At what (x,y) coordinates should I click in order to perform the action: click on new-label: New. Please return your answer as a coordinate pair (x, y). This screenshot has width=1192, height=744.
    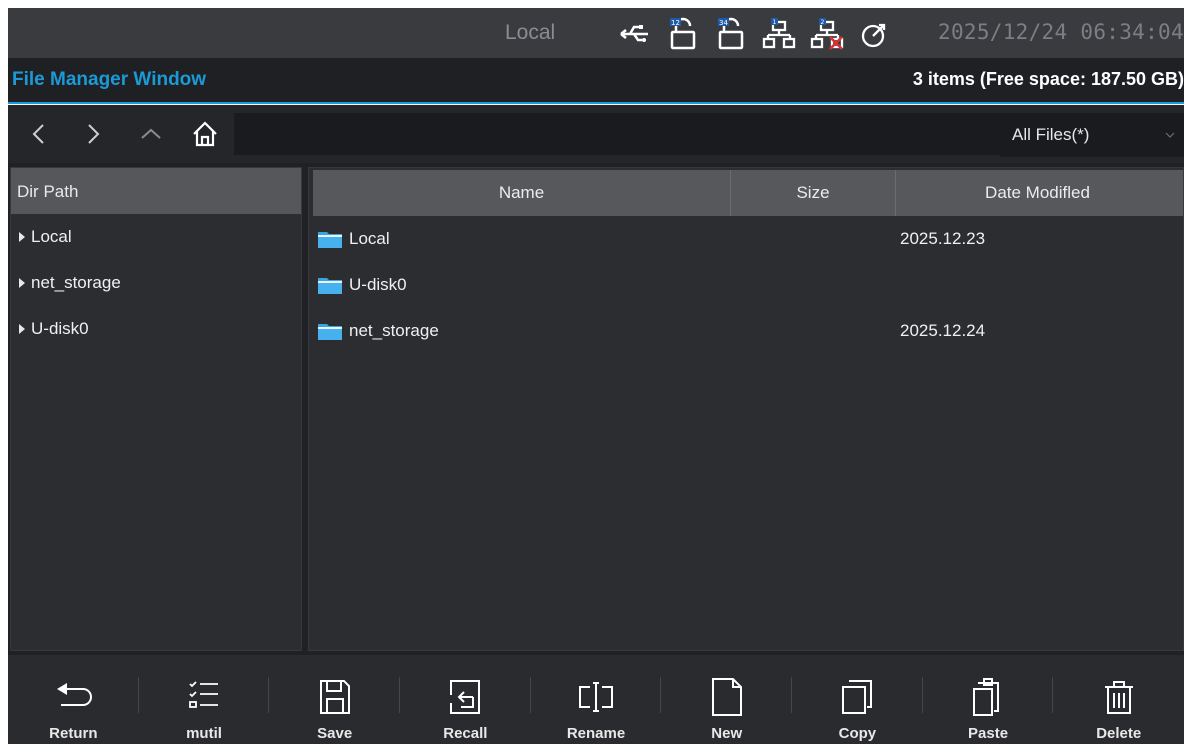
    Looking at the image, I should click on (727, 733).